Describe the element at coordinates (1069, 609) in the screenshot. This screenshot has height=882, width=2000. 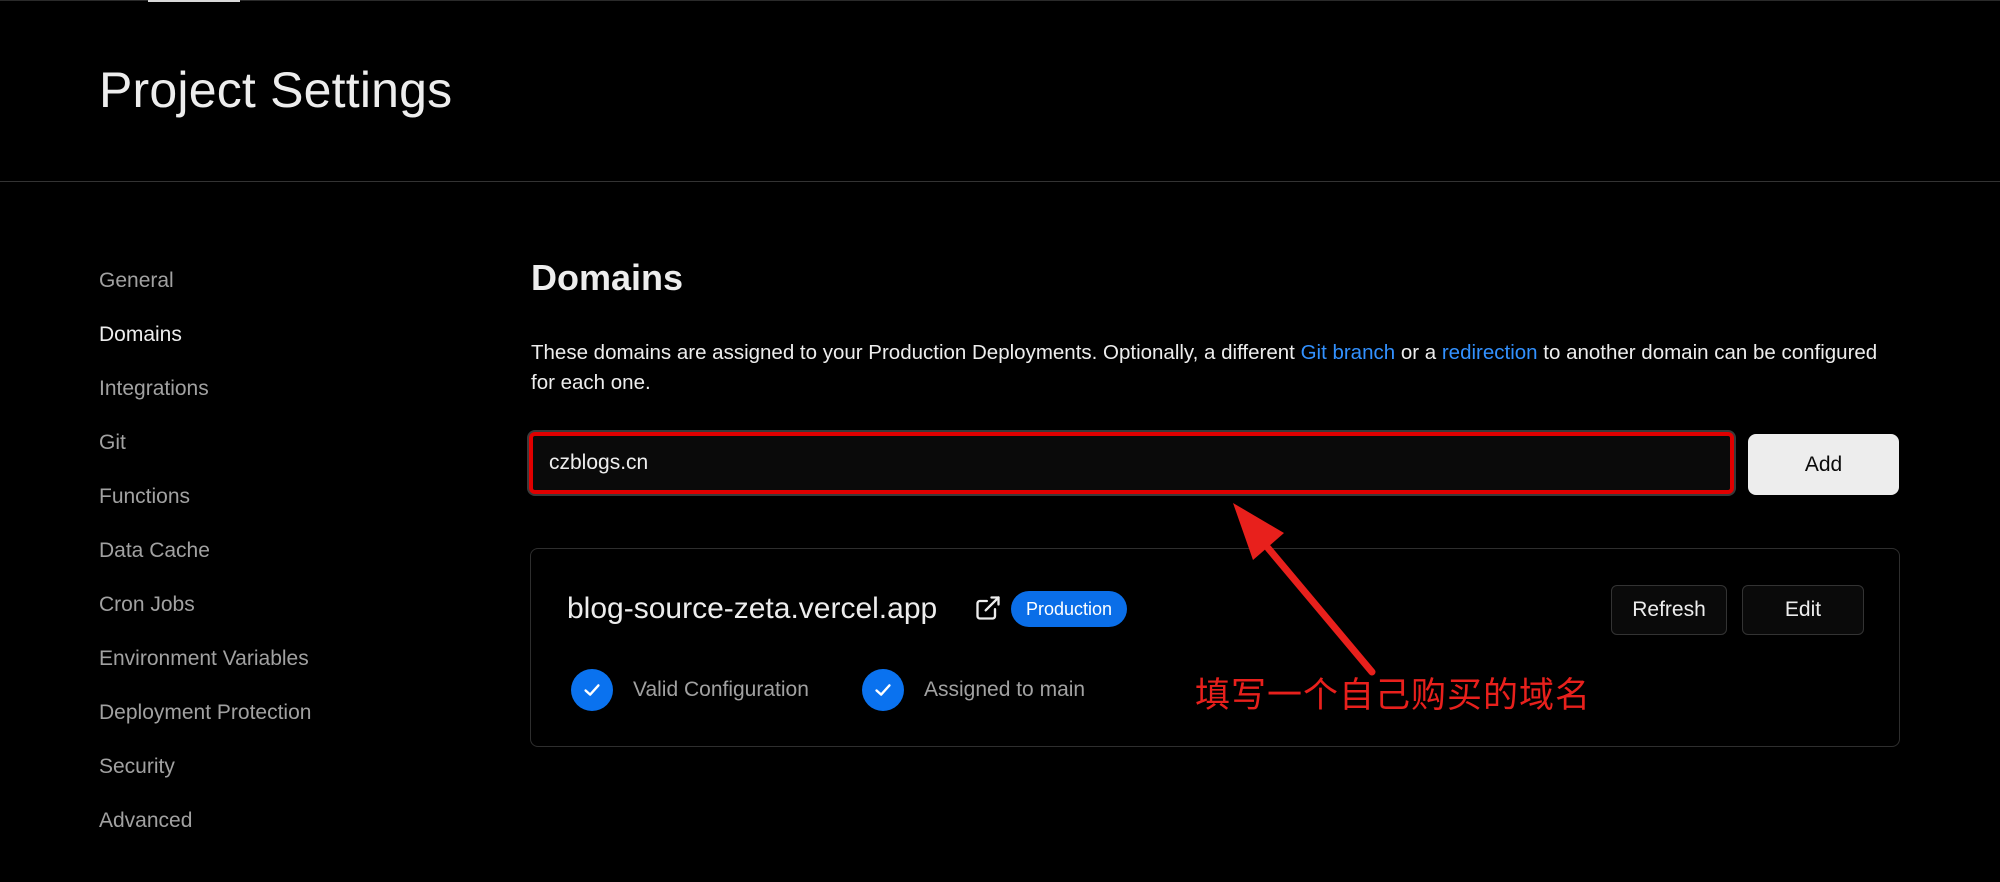
I see `production-badge: Production` at that location.